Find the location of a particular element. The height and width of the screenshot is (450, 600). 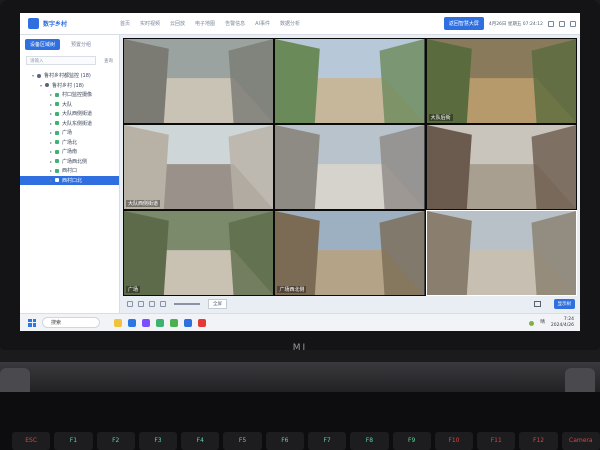

location-pin-icon is located at coordinates (47, 85).